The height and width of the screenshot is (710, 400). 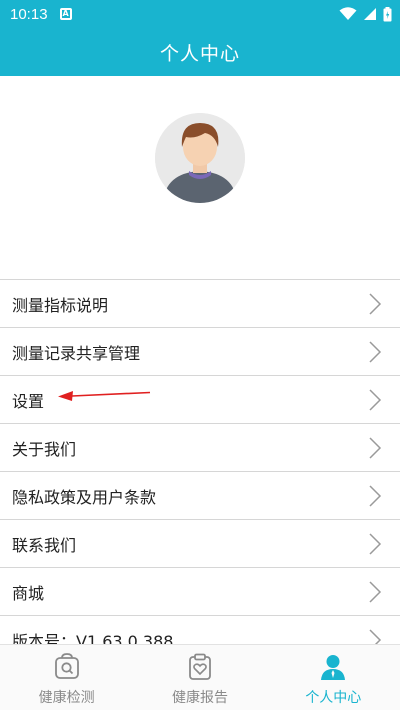 I want to click on wifi-icon, so click(x=348, y=13).